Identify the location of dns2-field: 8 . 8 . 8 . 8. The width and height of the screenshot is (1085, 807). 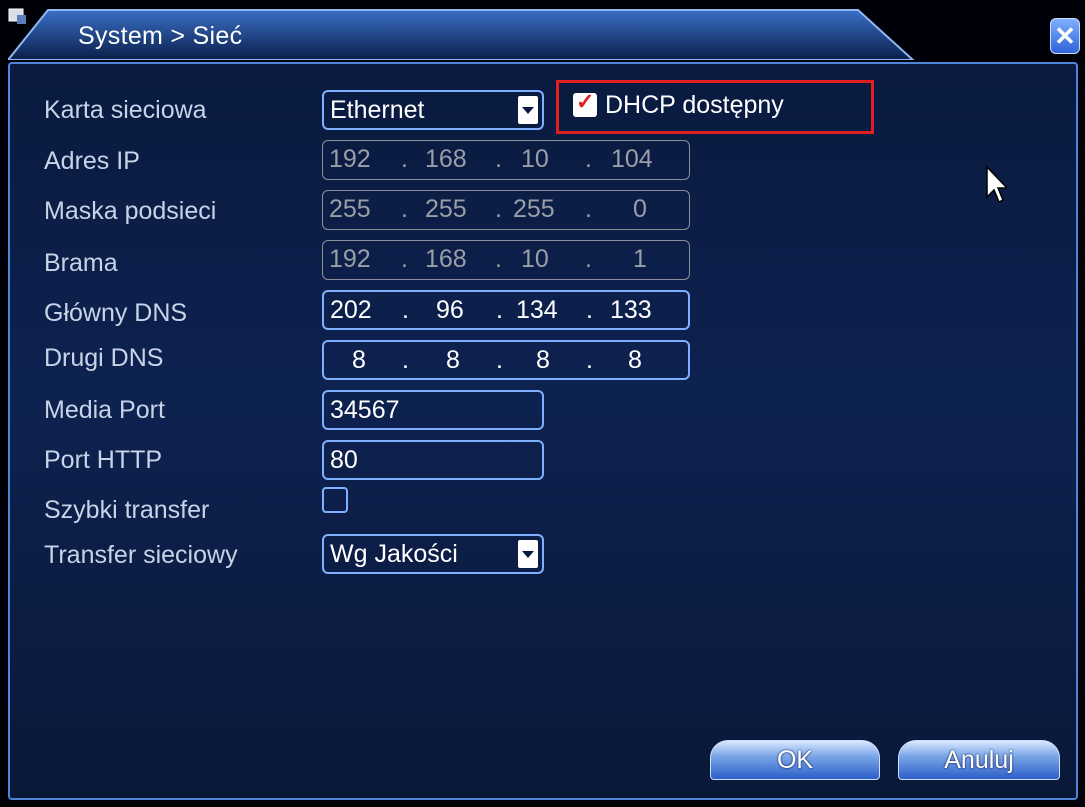
(506, 360).